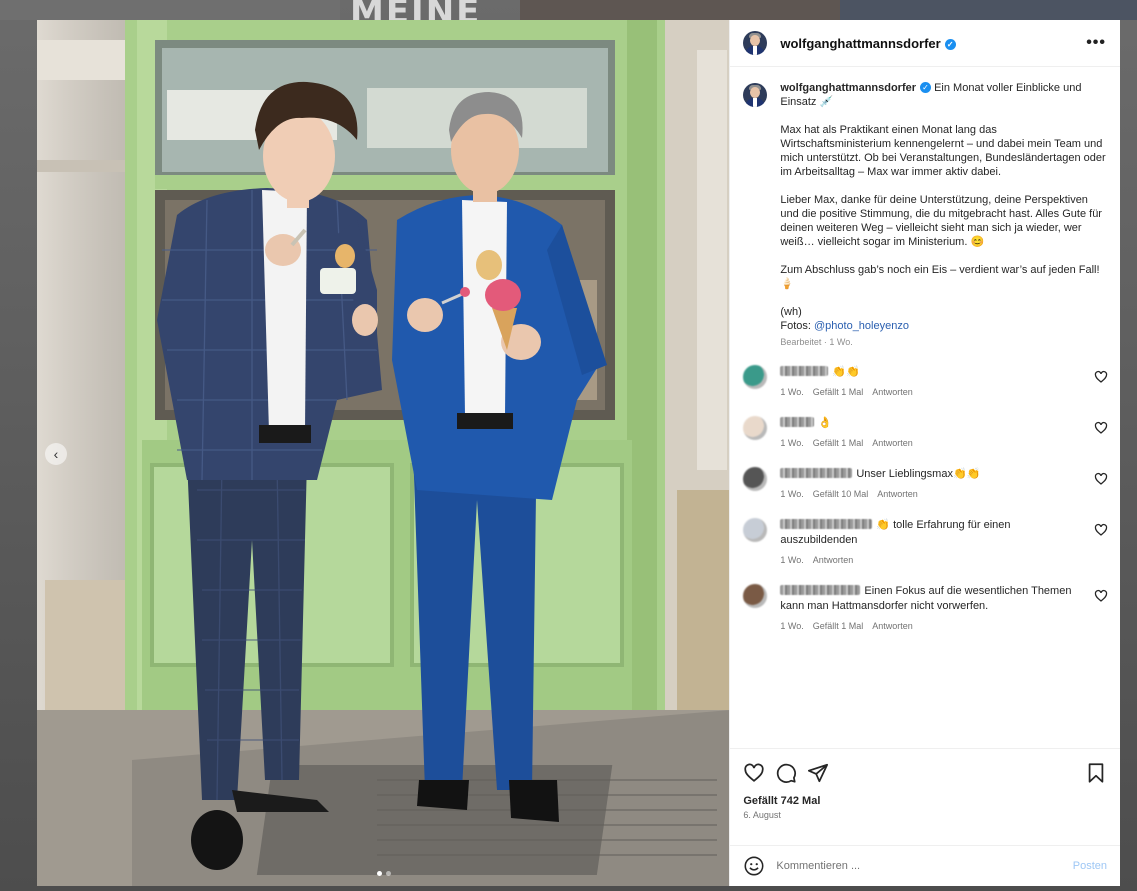  Describe the element at coordinates (1096, 773) in the screenshot. I see `bookmark-icon` at that location.